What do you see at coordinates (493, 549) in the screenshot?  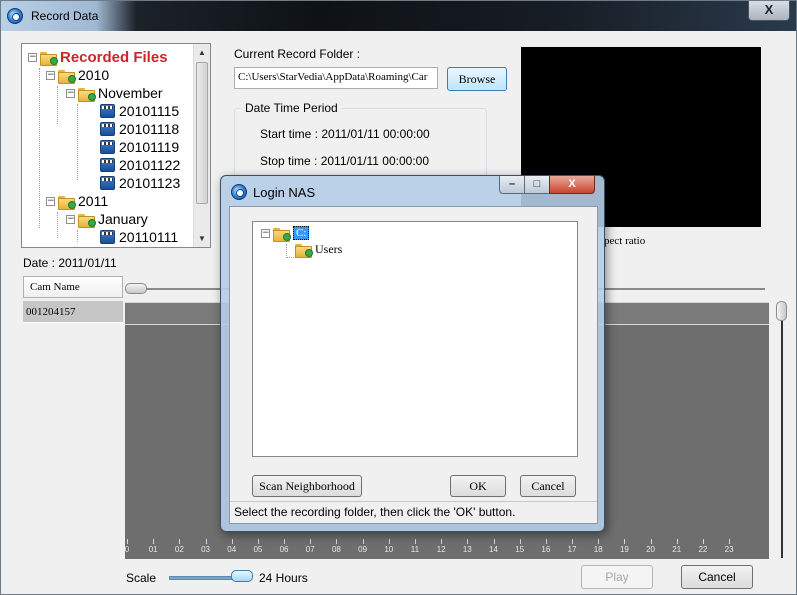 I see `hour-label: 14` at bounding box center [493, 549].